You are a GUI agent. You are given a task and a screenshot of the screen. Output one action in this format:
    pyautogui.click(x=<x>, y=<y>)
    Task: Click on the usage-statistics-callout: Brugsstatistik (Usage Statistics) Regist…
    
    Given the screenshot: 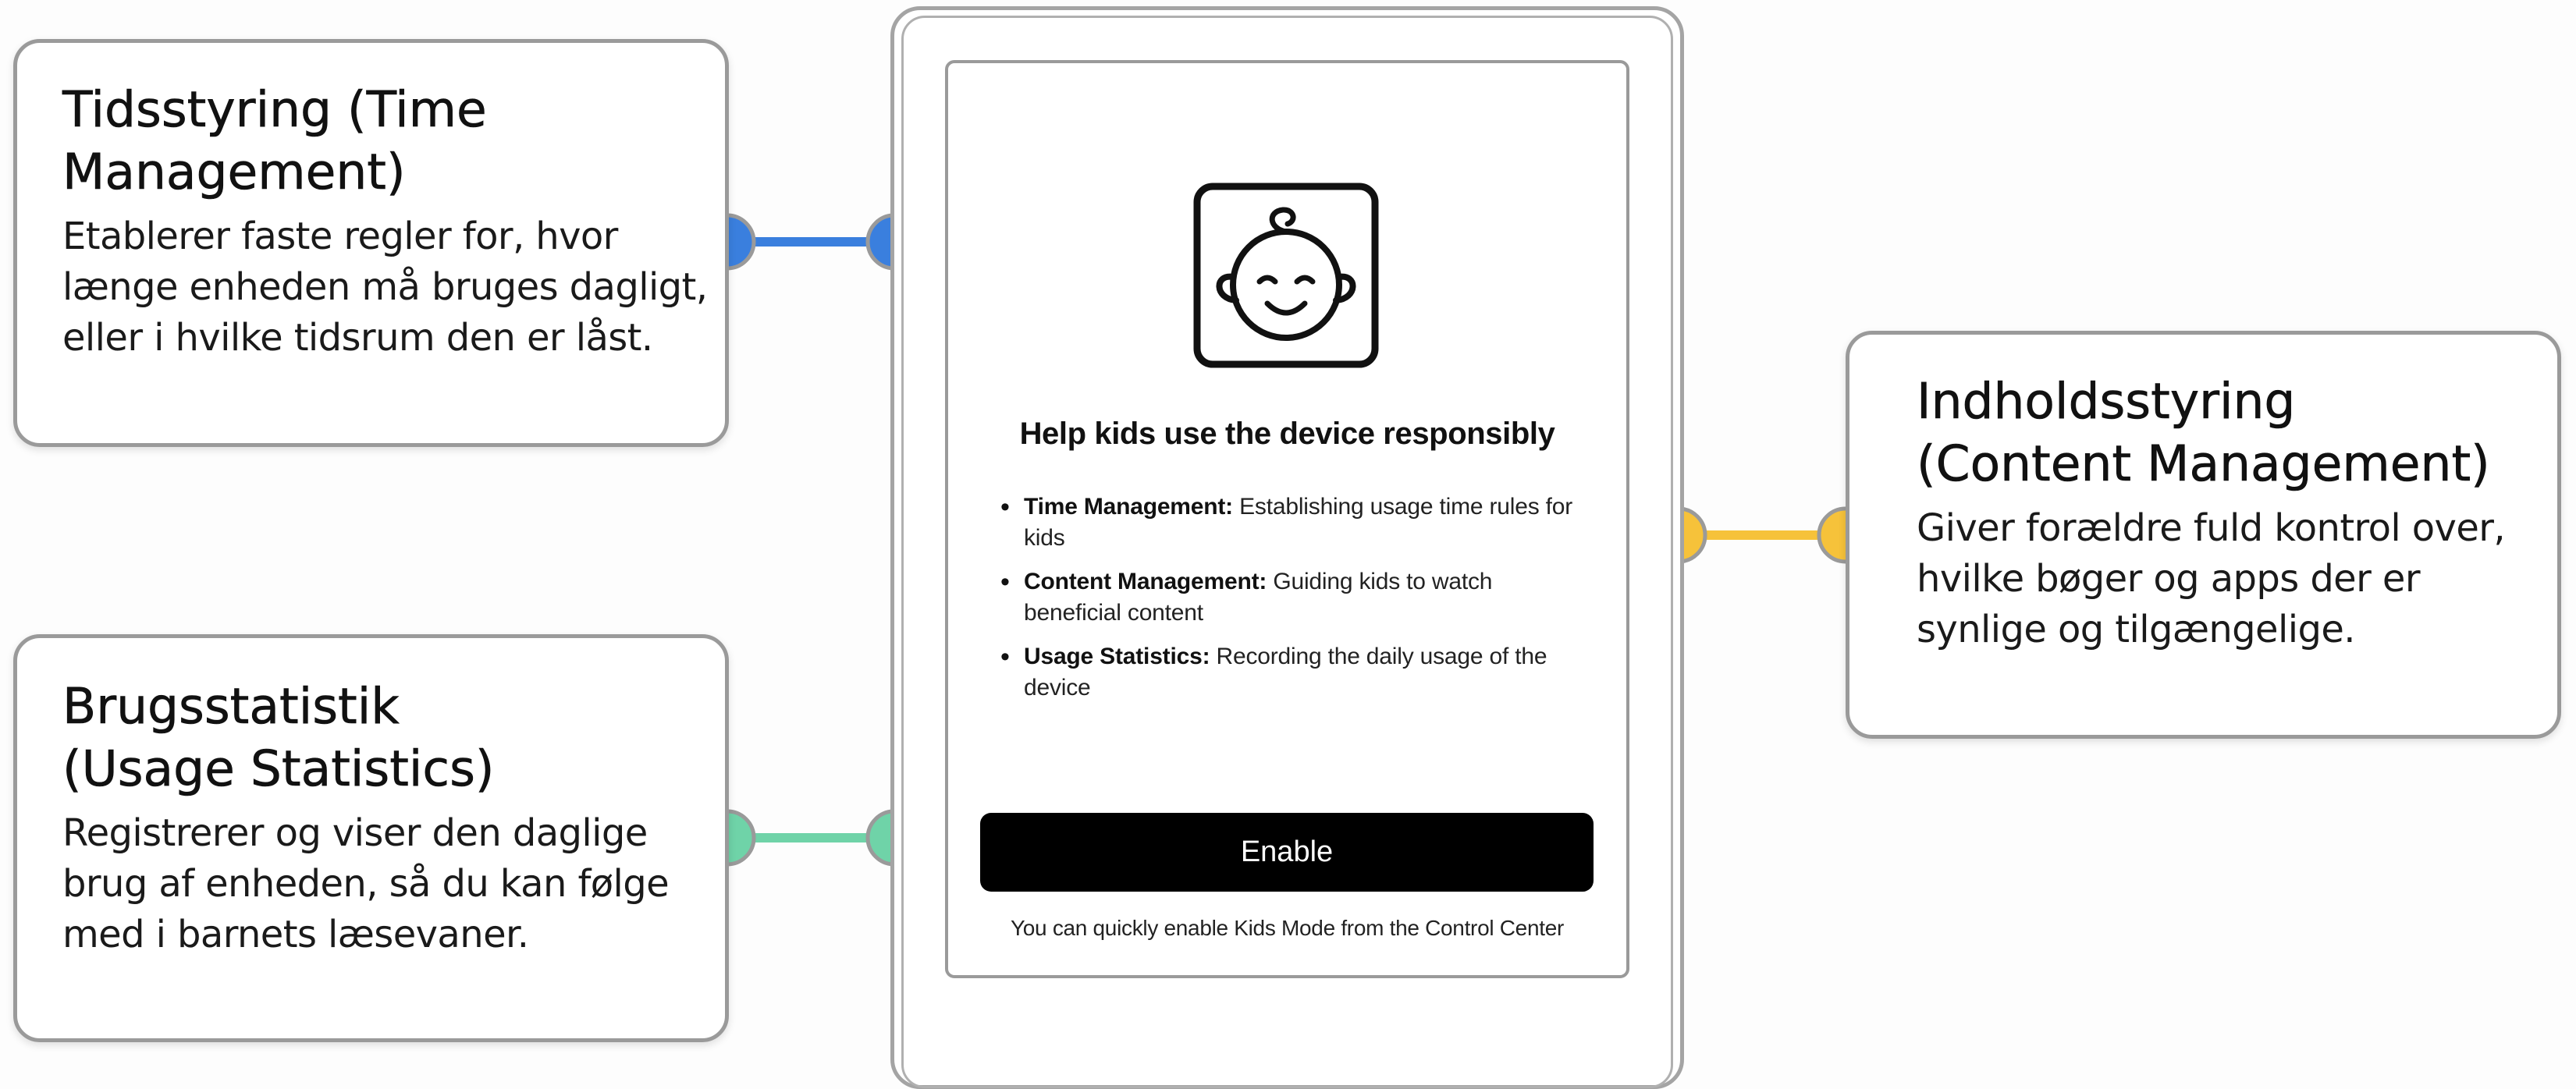 What is the action you would take?
    pyautogui.click(x=371, y=838)
    